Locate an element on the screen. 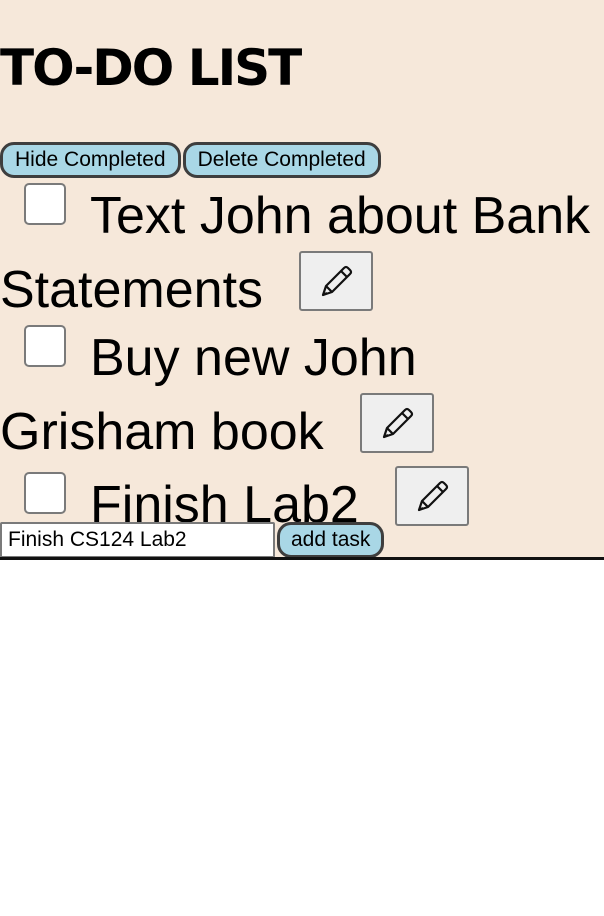  page-title: TO-DO LIST is located at coordinates (151, 68).